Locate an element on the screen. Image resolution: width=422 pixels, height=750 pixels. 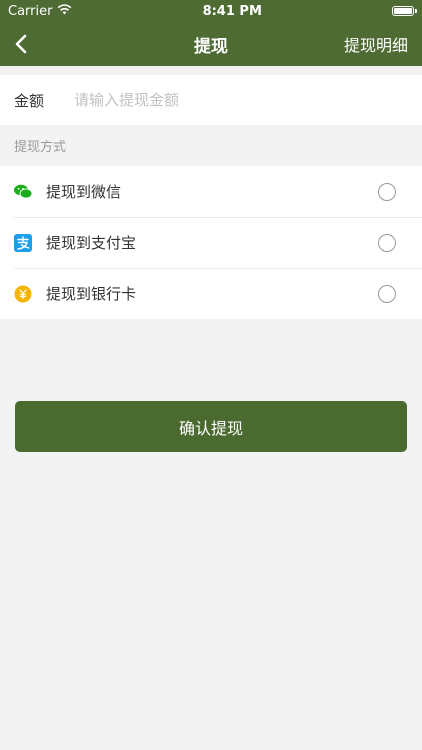
battery-icon is located at coordinates (404, 11).